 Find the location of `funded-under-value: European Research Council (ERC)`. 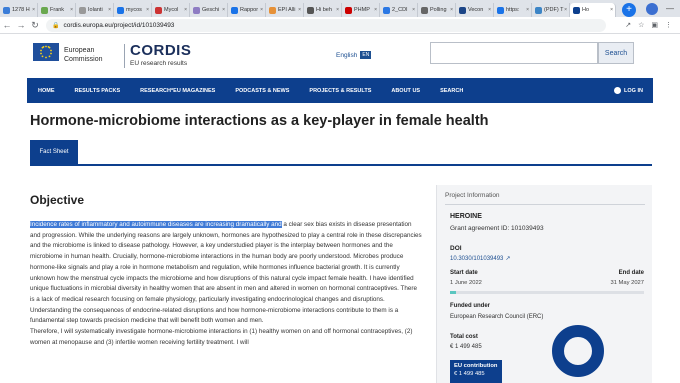

funded-under-value: European Research Council (ERC) is located at coordinates (496, 317).